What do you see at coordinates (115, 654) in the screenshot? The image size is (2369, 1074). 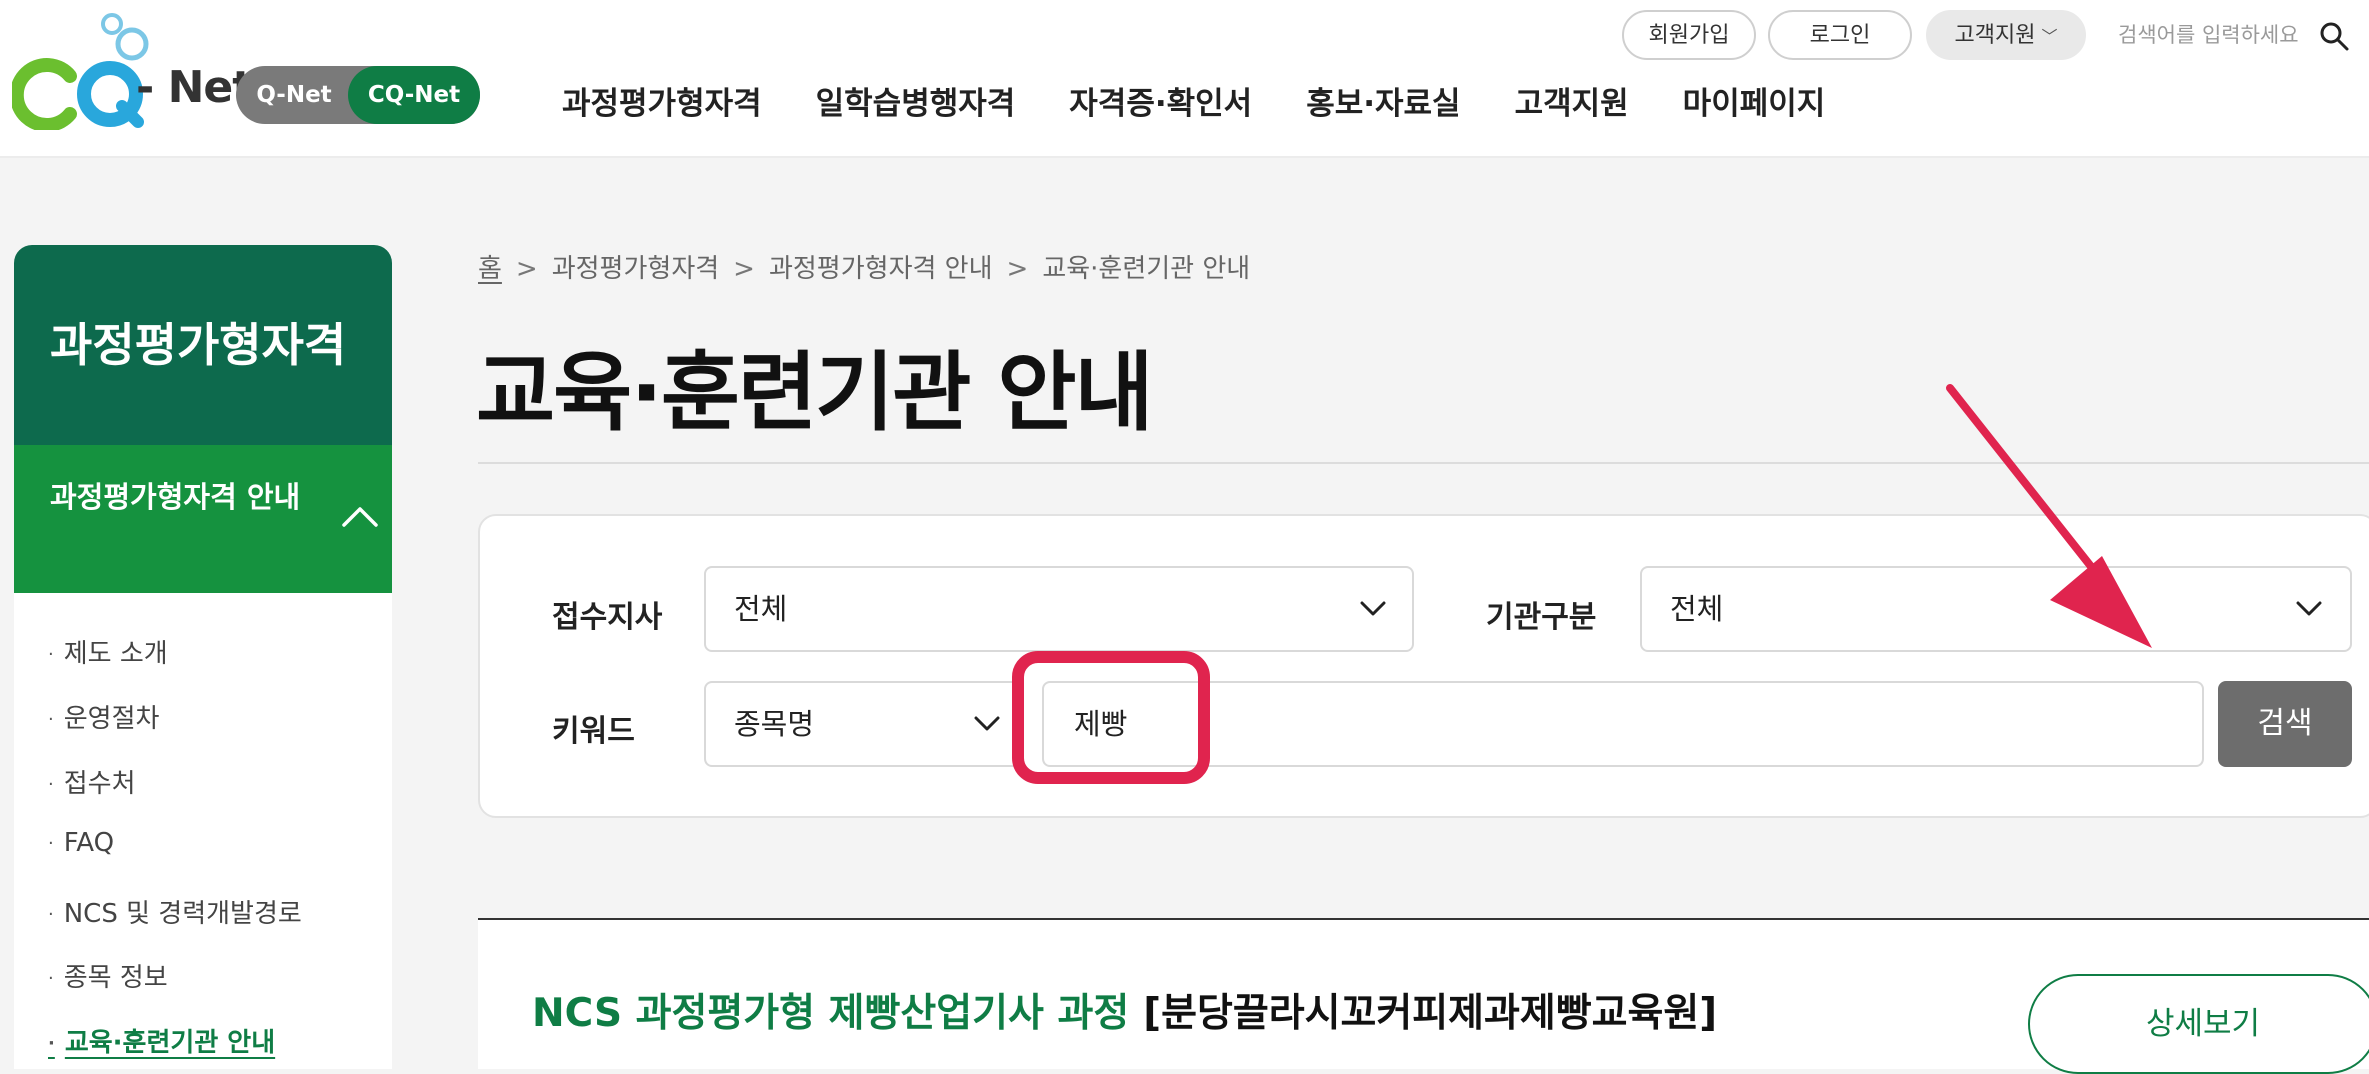 I see `sidebar-item-label: 제도 소개` at bounding box center [115, 654].